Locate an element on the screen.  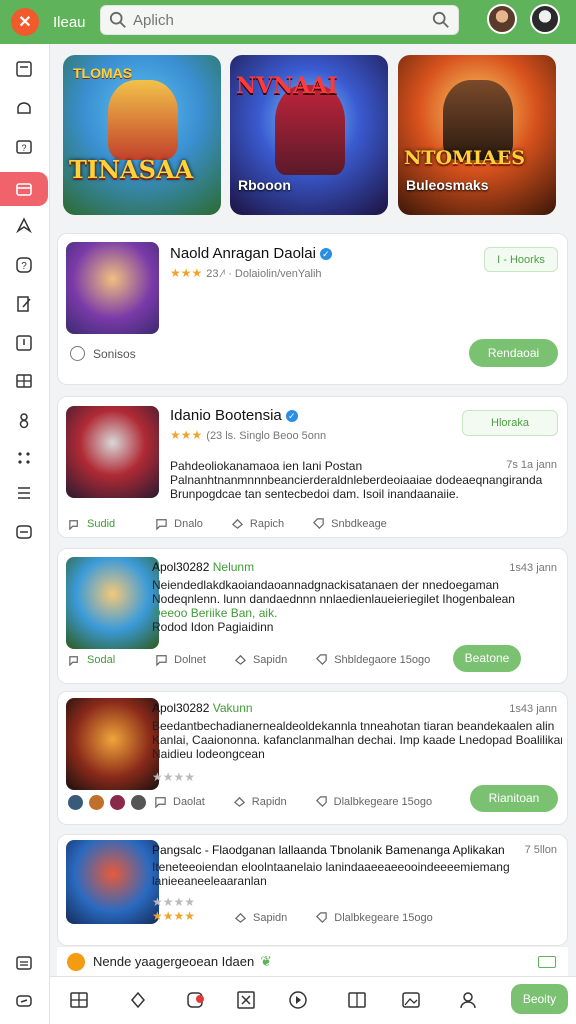
notification-icon is located at coordinates (76, 961).